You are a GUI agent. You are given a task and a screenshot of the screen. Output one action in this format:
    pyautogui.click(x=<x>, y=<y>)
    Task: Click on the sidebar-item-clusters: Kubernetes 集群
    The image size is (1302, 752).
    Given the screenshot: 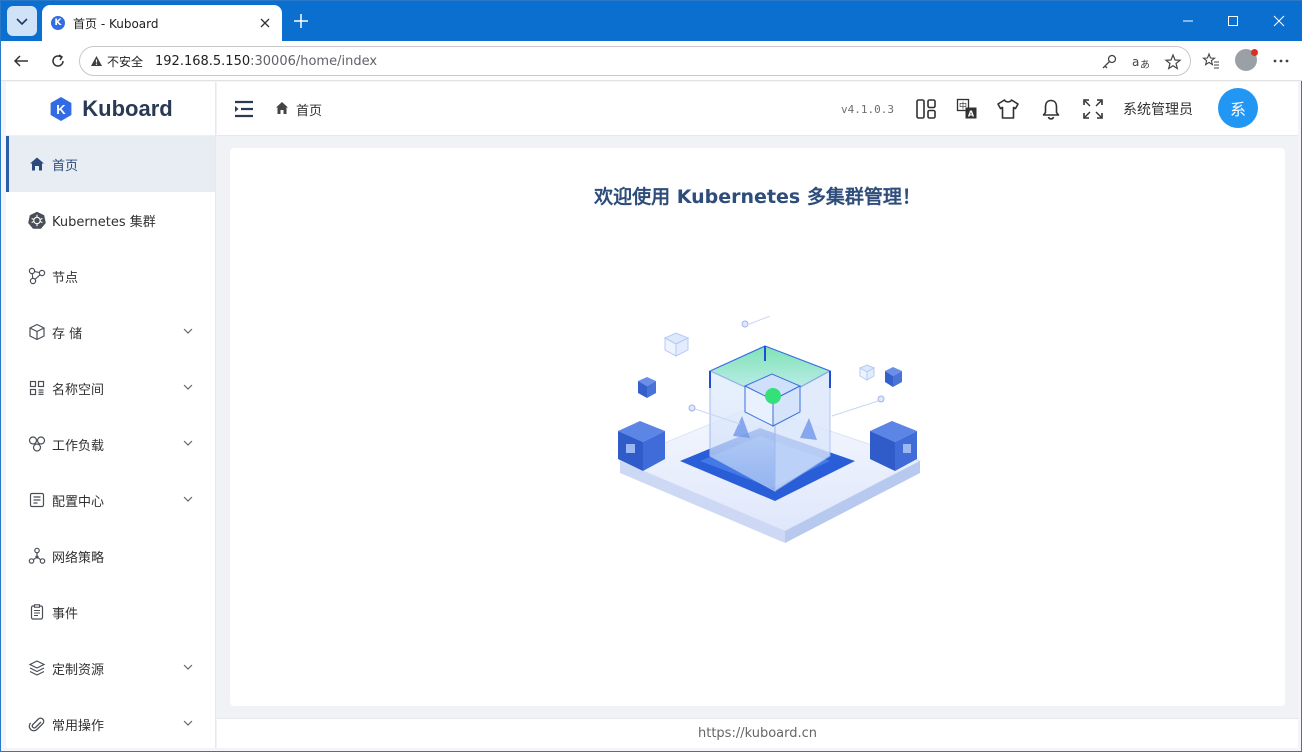 What is the action you would take?
    pyautogui.click(x=110, y=220)
    